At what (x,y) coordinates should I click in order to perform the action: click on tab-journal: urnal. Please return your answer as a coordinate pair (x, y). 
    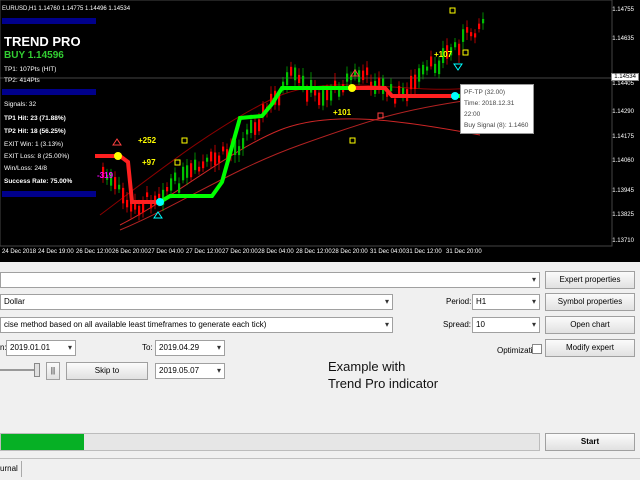
    Looking at the image, I should click on (11, 469).